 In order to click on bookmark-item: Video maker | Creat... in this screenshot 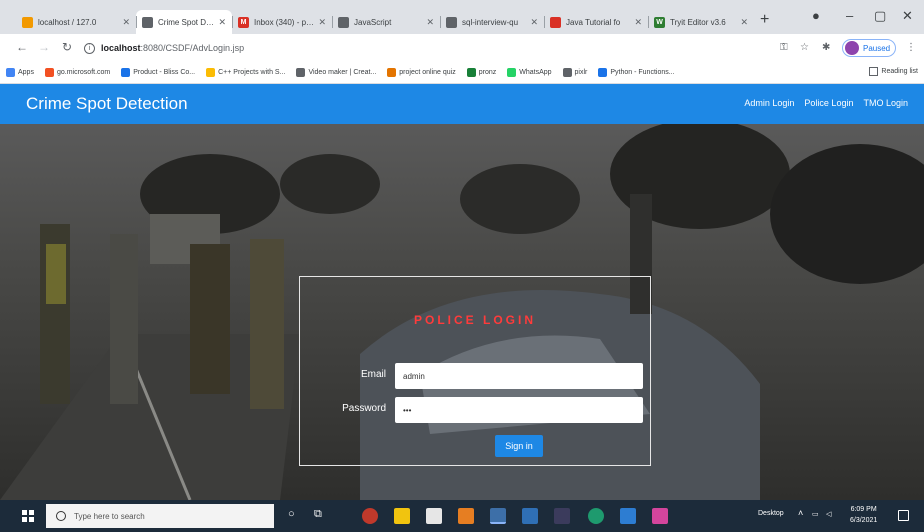, I will do `click(336, 72)`.